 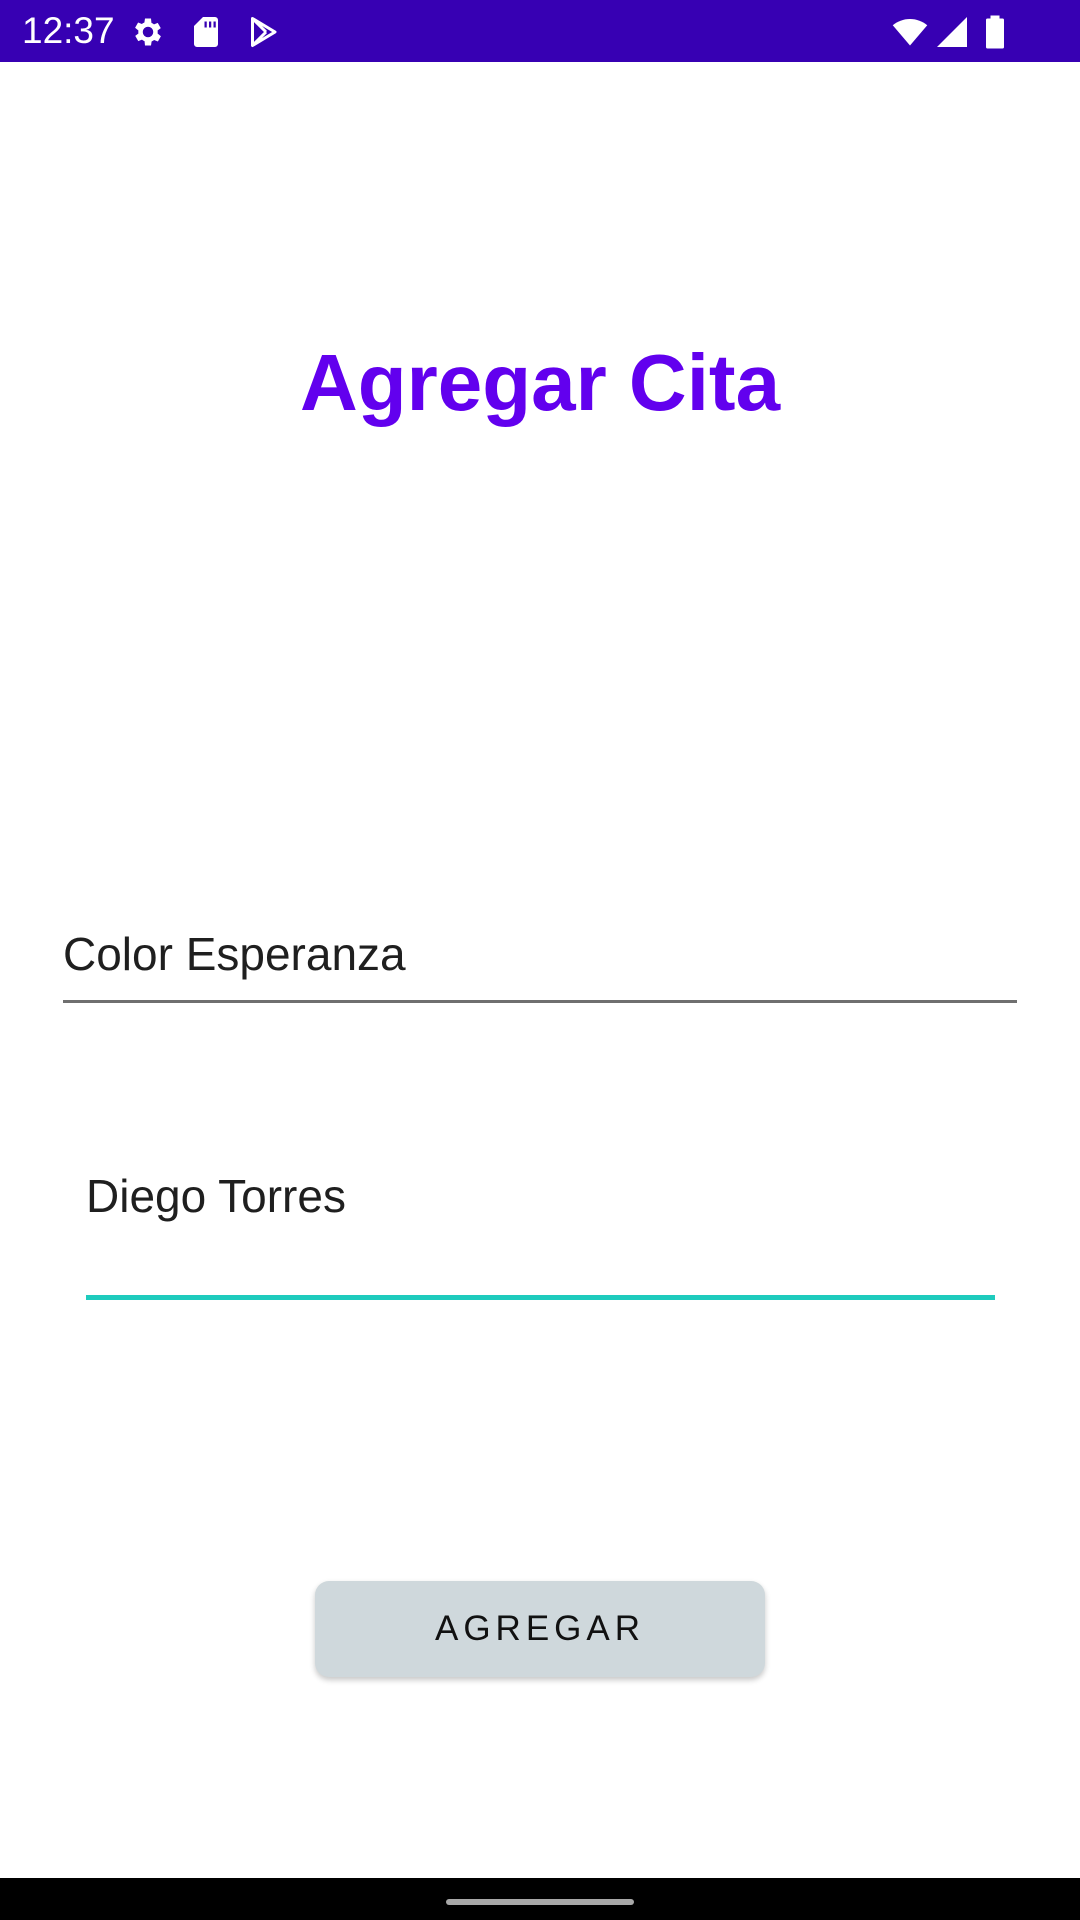 What do you see at coordinates (952, 32) in the screenshot?
I see `signal-icon` at bounding box center [952, 32].